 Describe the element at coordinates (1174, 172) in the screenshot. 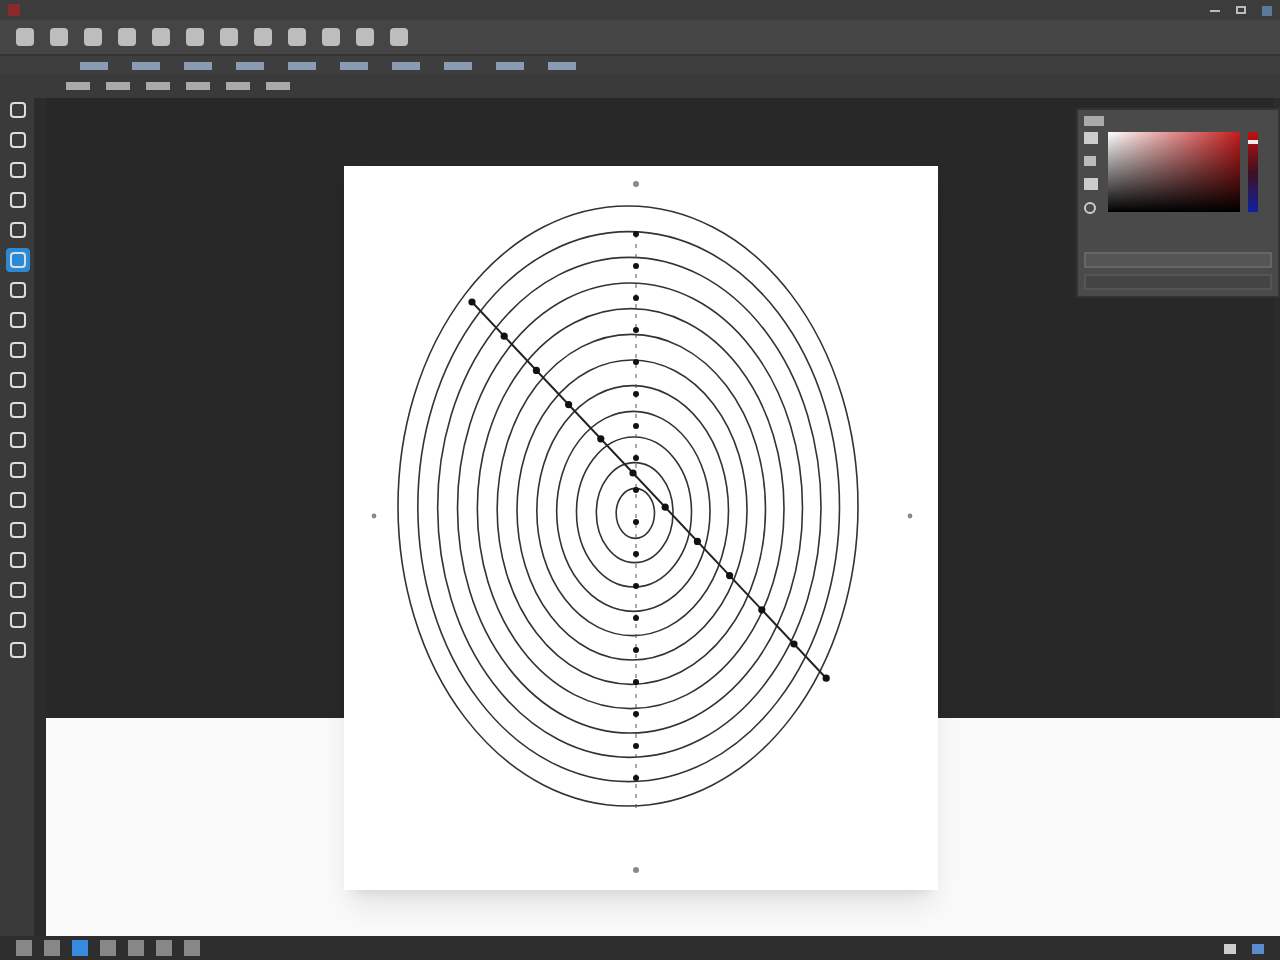

I see `color-picker-field` at that location.